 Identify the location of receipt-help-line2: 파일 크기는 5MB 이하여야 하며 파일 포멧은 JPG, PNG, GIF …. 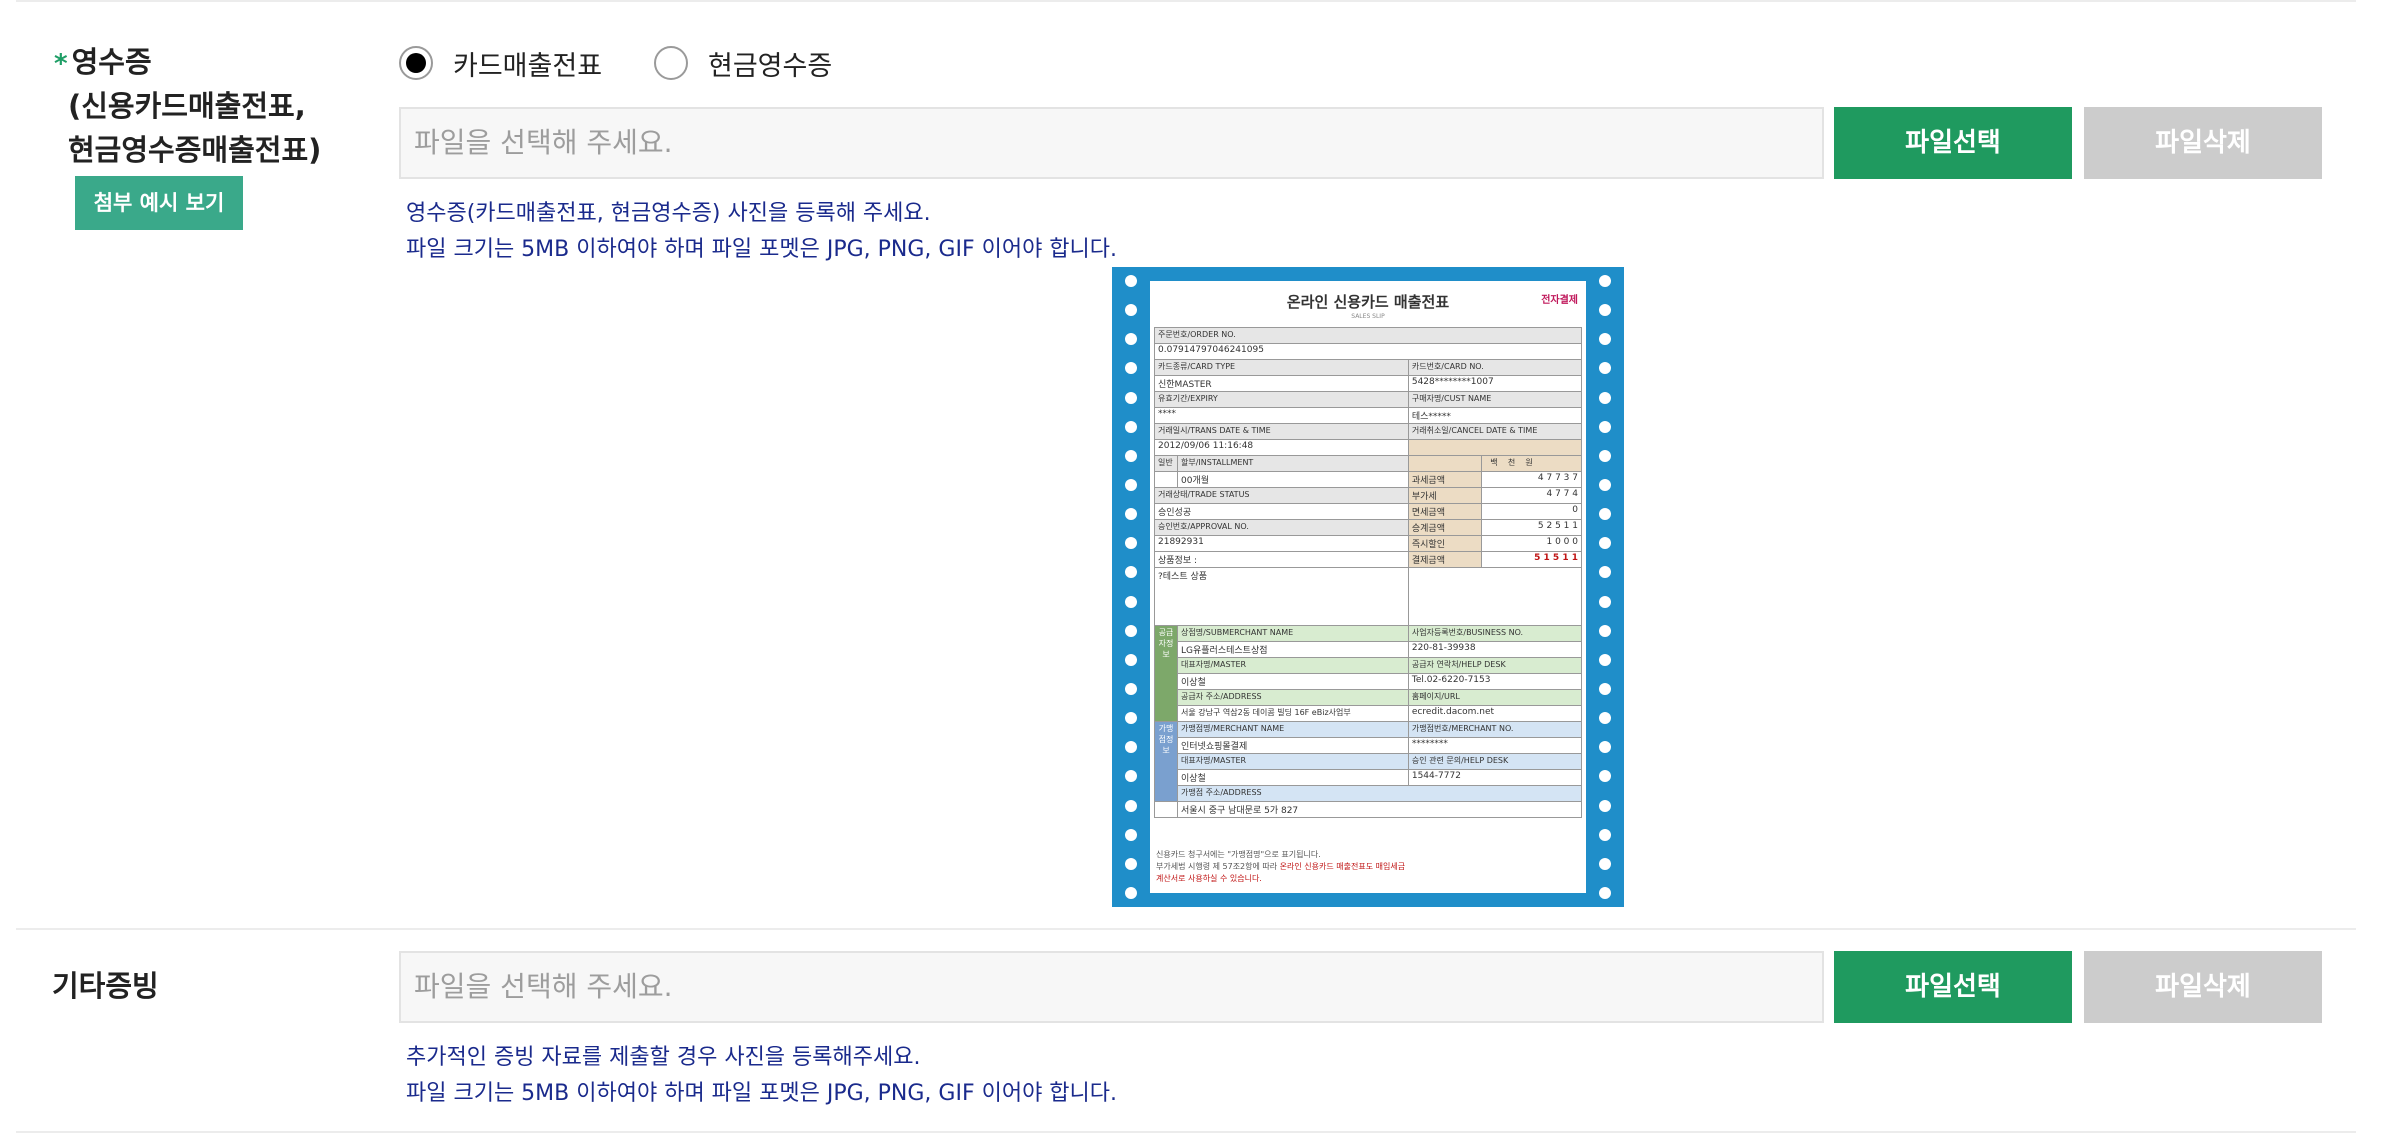
(762, 249).